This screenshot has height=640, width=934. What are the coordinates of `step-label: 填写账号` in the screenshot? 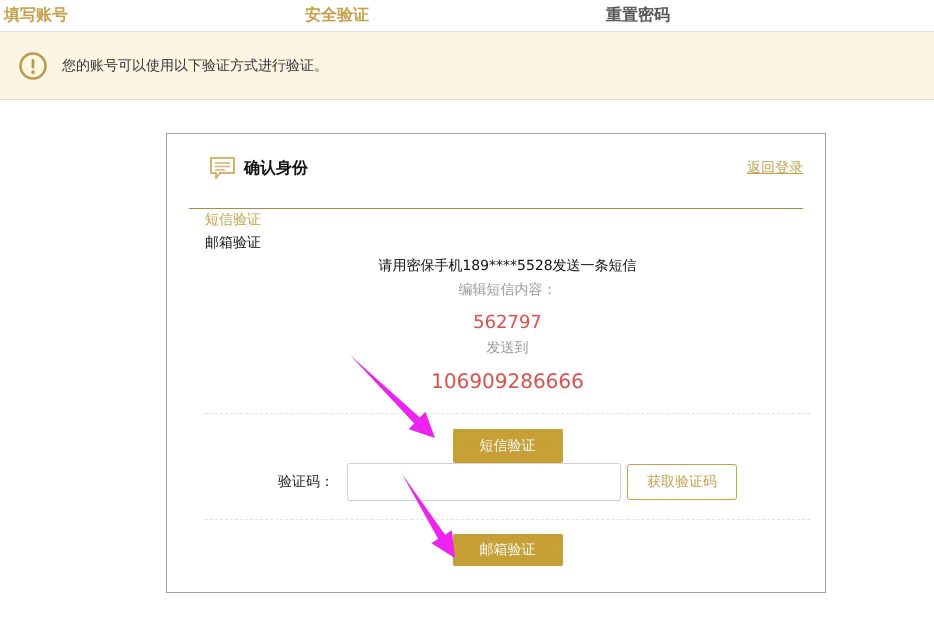 It's located at (36, 15).